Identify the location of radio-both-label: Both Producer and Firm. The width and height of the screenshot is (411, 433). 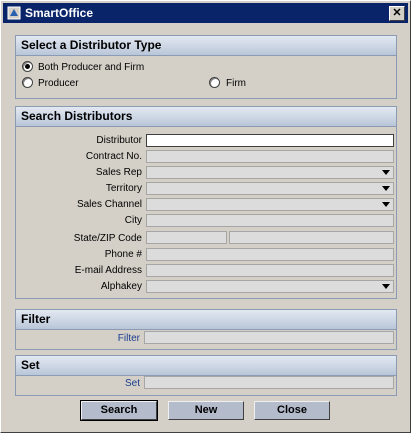
(91, 67).